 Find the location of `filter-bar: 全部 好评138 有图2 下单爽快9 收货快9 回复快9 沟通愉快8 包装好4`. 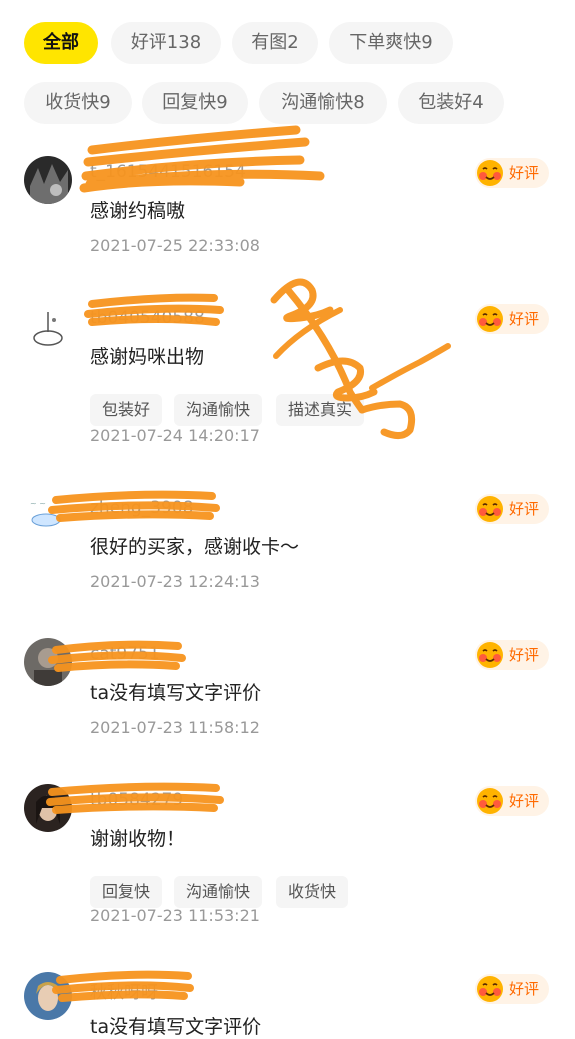

filter-bar: 全部 好评138 有图2 下单爽快9 收货快9 回复快9 沟通愉快8 包装好4 is located at coordinates (287, 70).